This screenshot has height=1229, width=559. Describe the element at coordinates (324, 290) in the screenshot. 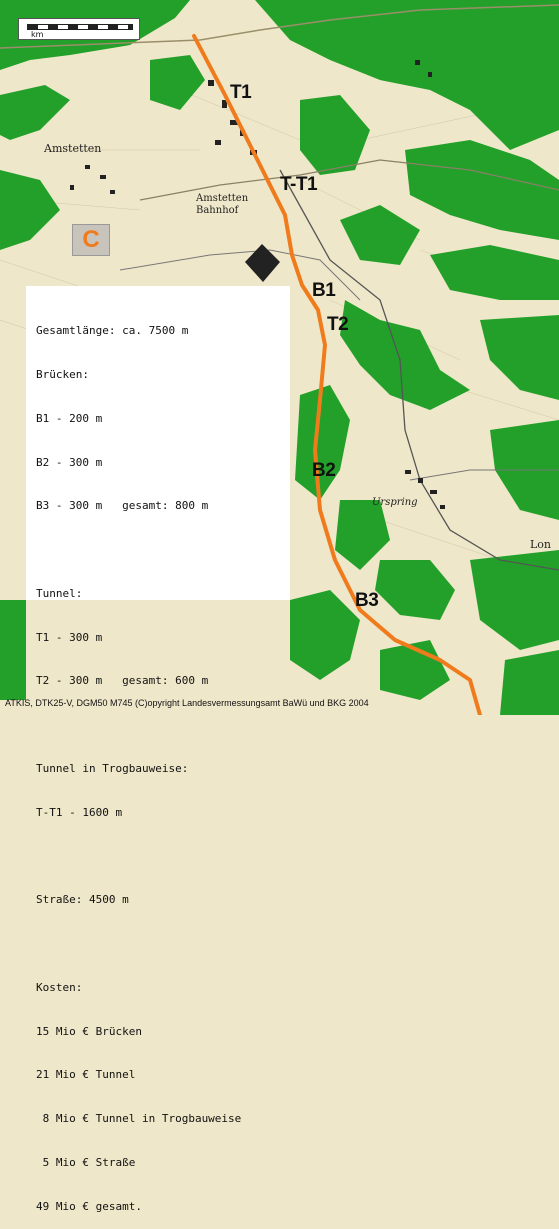

I see `segment-label-b1: B1` at that location.